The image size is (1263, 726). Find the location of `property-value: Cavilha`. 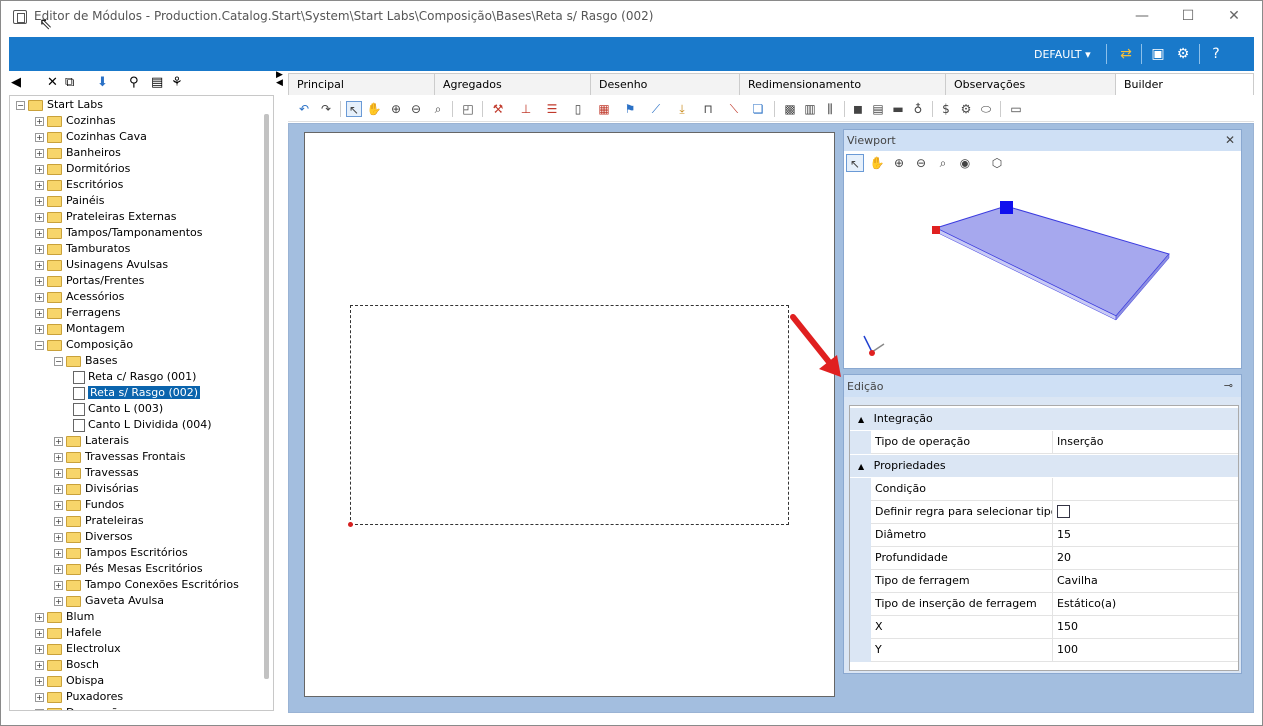

property-value: Cavilha is located at coordinates (1077, 581).